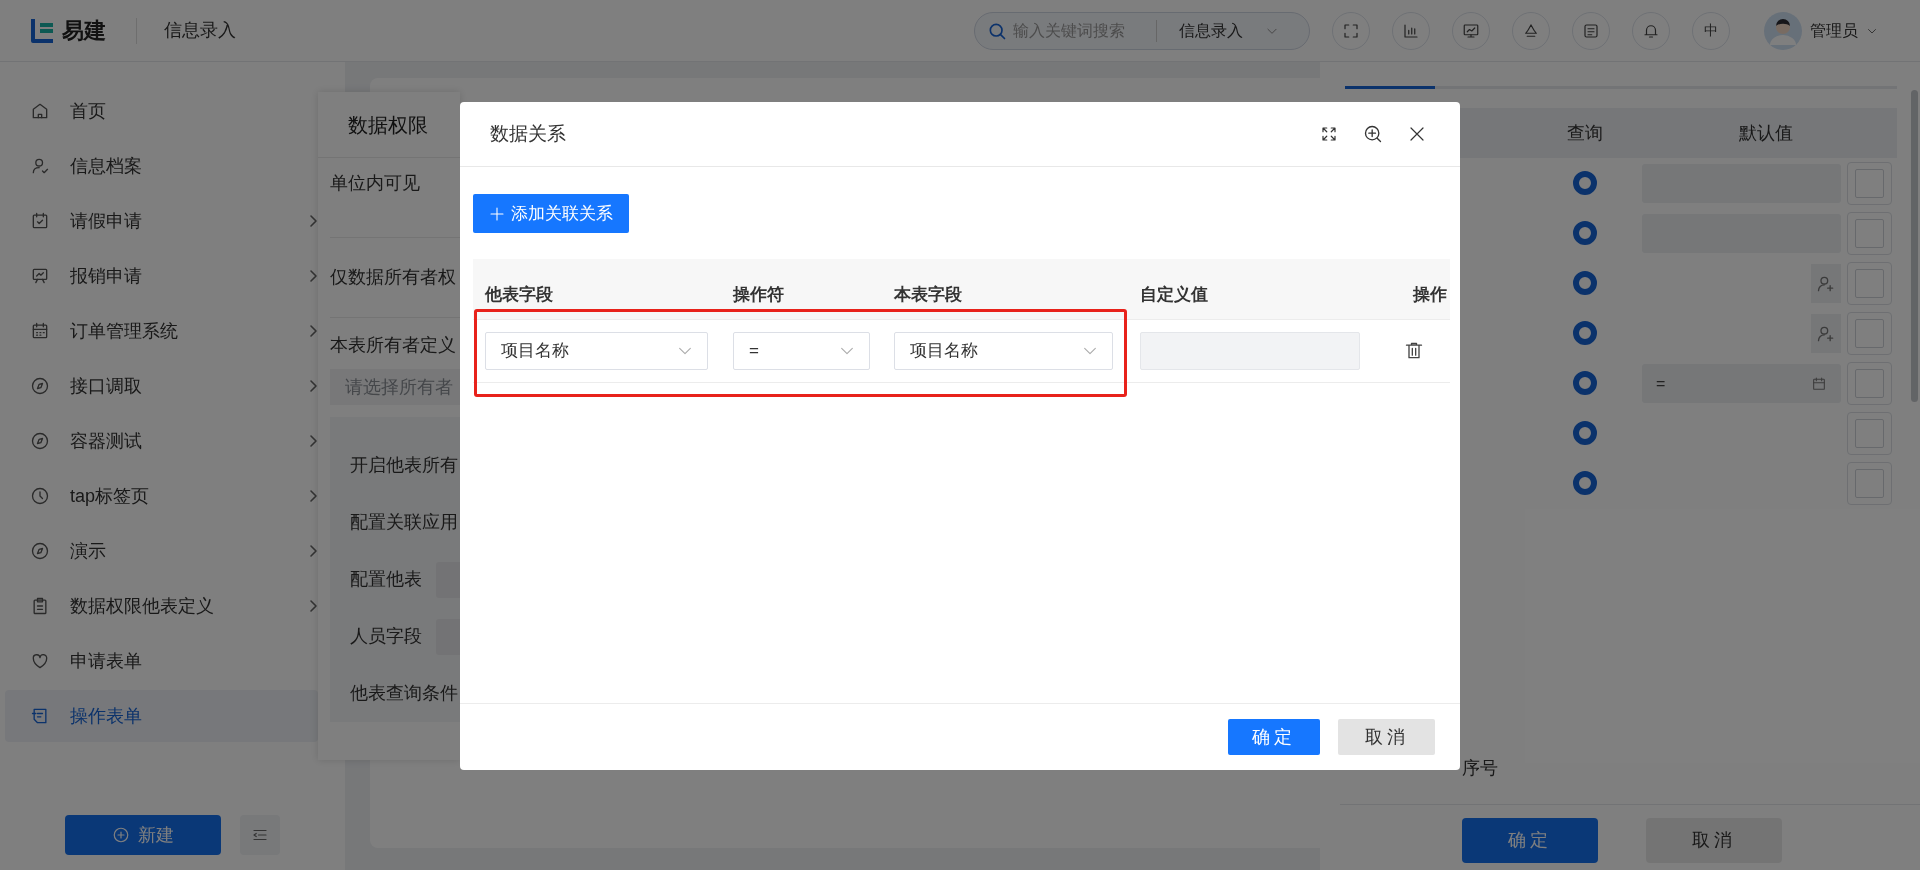 Image resolution: width=1920 pixels, height=870 pixels. What do you see at coordinates (1430, 294) in the screenshot?
I see `column-header: 操作` at bounding box center [1430, 294].